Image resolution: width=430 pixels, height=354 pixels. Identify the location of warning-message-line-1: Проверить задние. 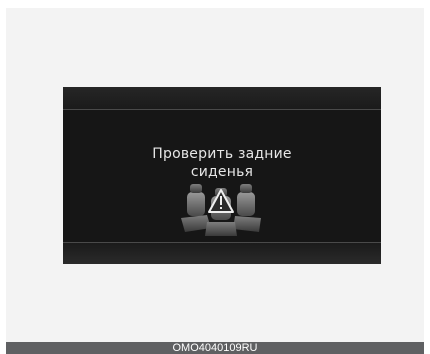
(222, 154).